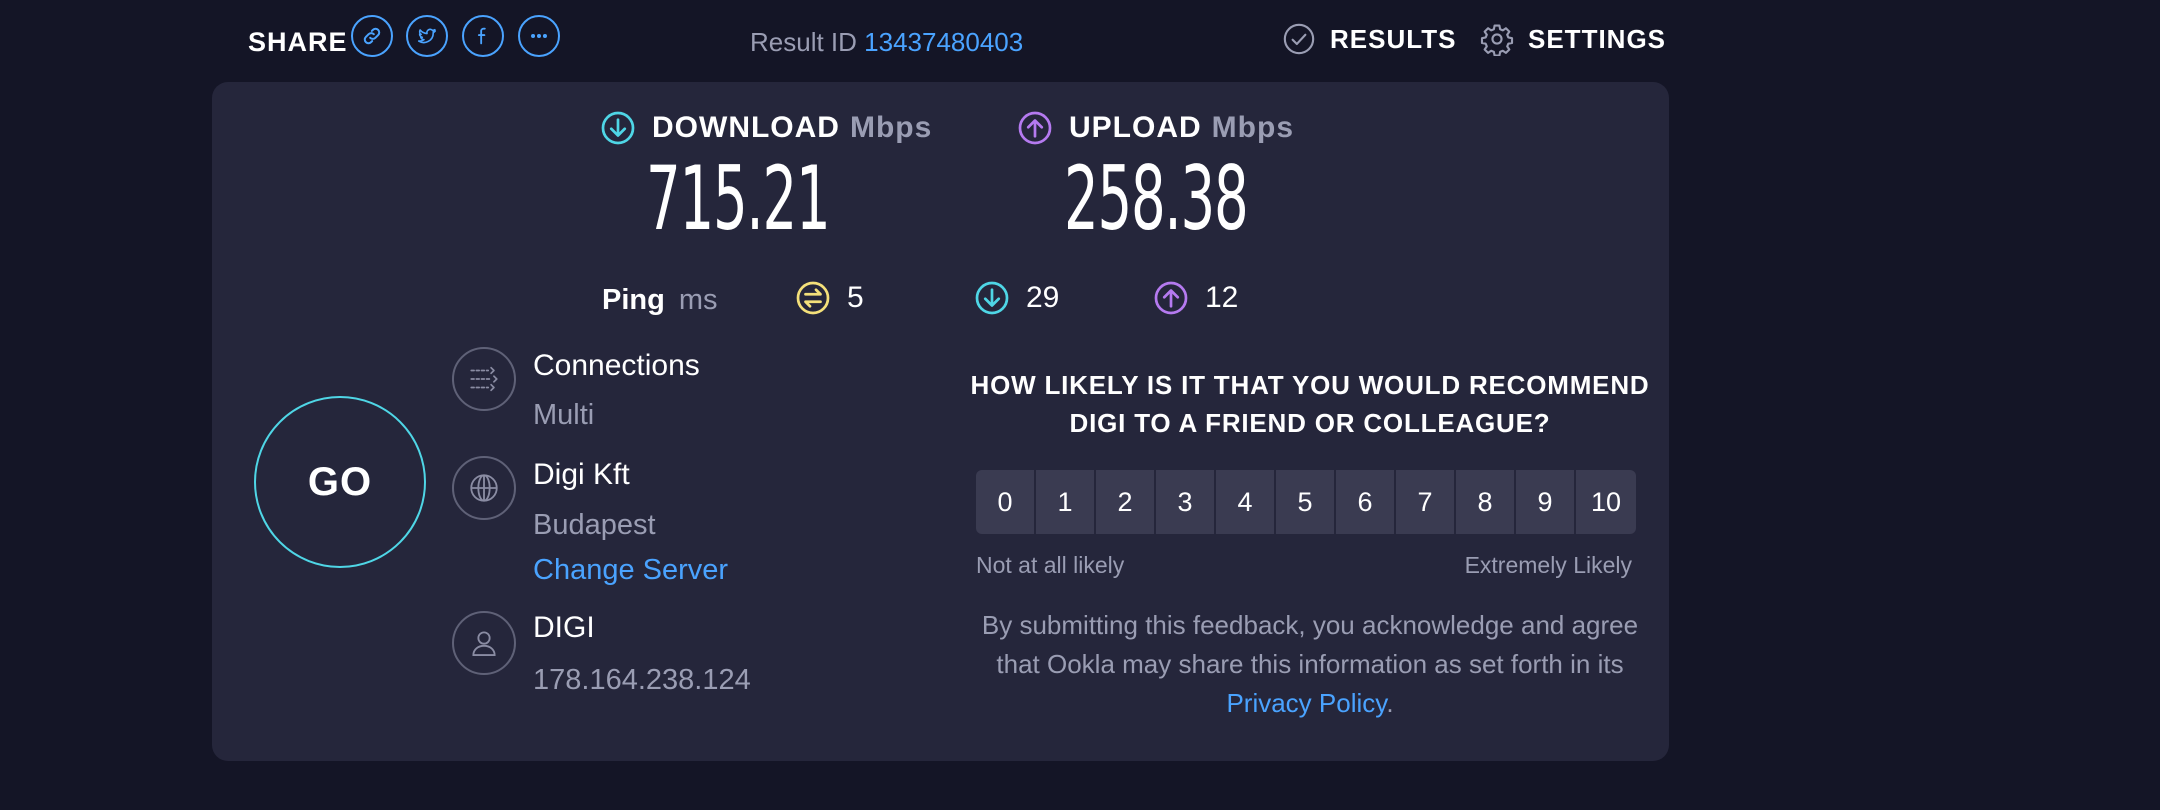  I want to click on ping-upload: 12, so click(1195, 298).